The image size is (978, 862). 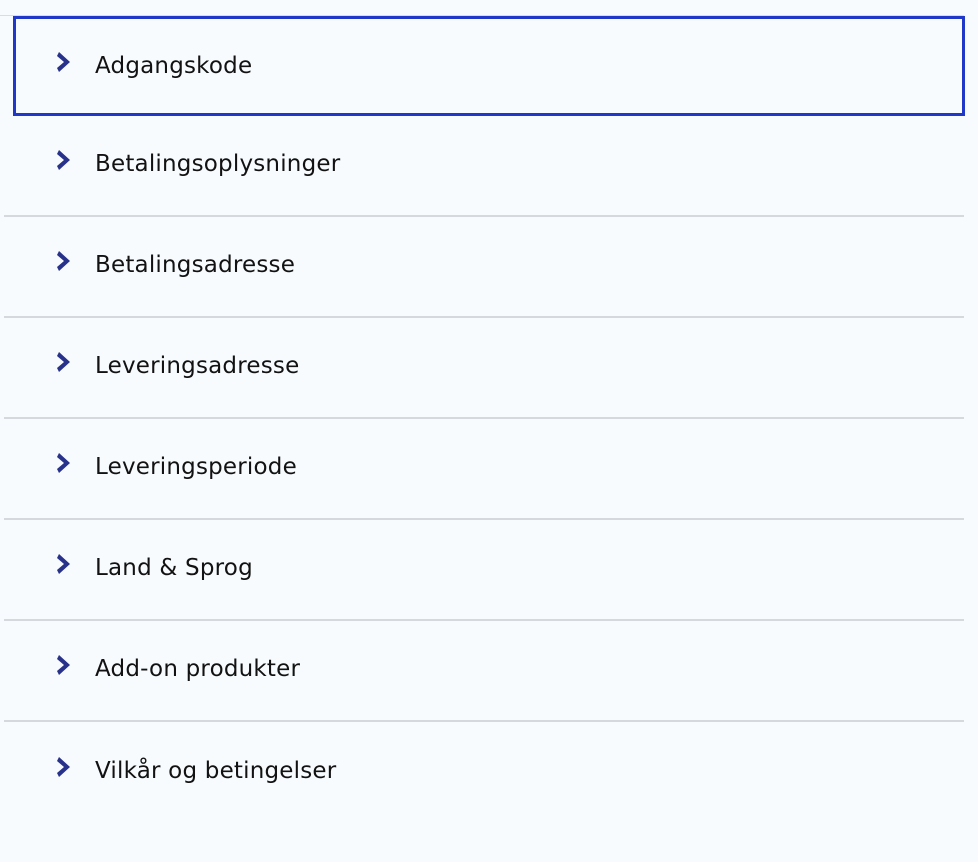 What do you see at coordinates (196, 466) in the screenshot?
I see `menu-item-label: Leveringsperiode` at bounding box center [196, 466].